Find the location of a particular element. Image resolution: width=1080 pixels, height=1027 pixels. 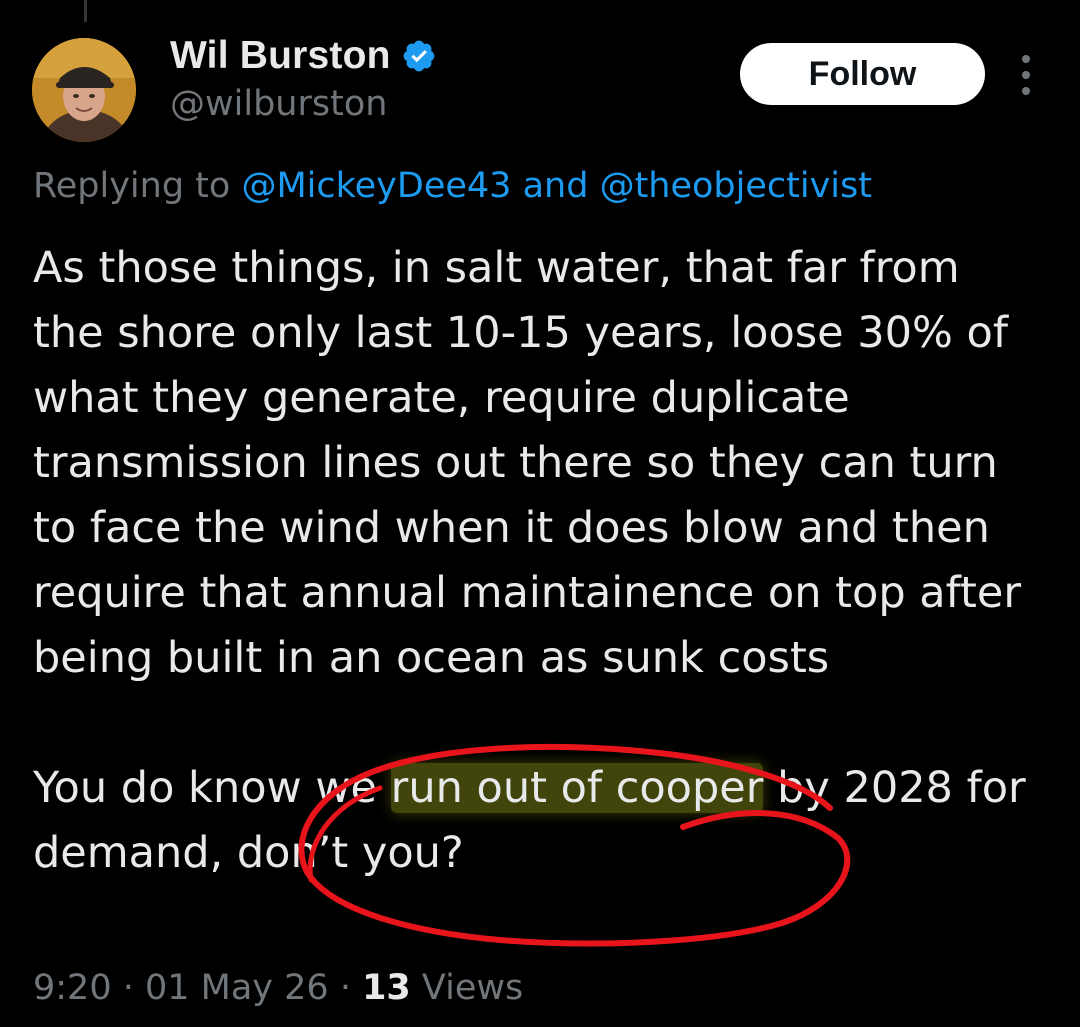

thread-connector-line is located at coordinates (85, 11).